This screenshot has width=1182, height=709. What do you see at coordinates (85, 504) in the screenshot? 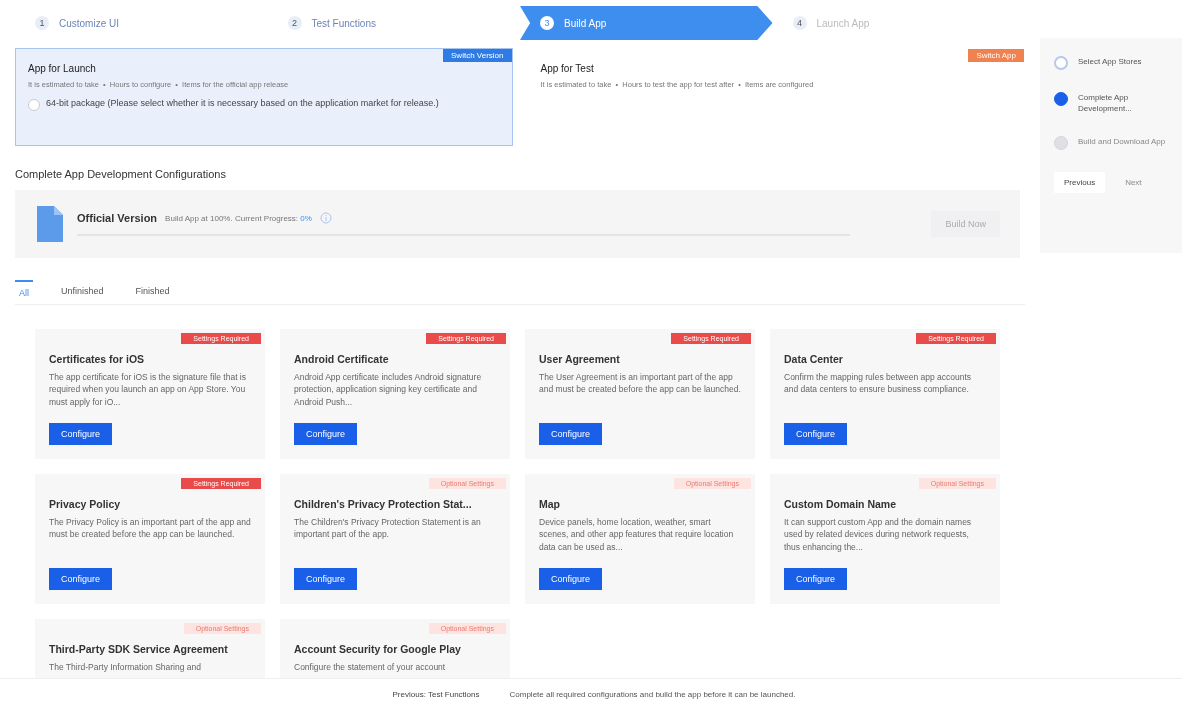
I see `card-title: Privacy Policy` at bounding box center [85, 504].